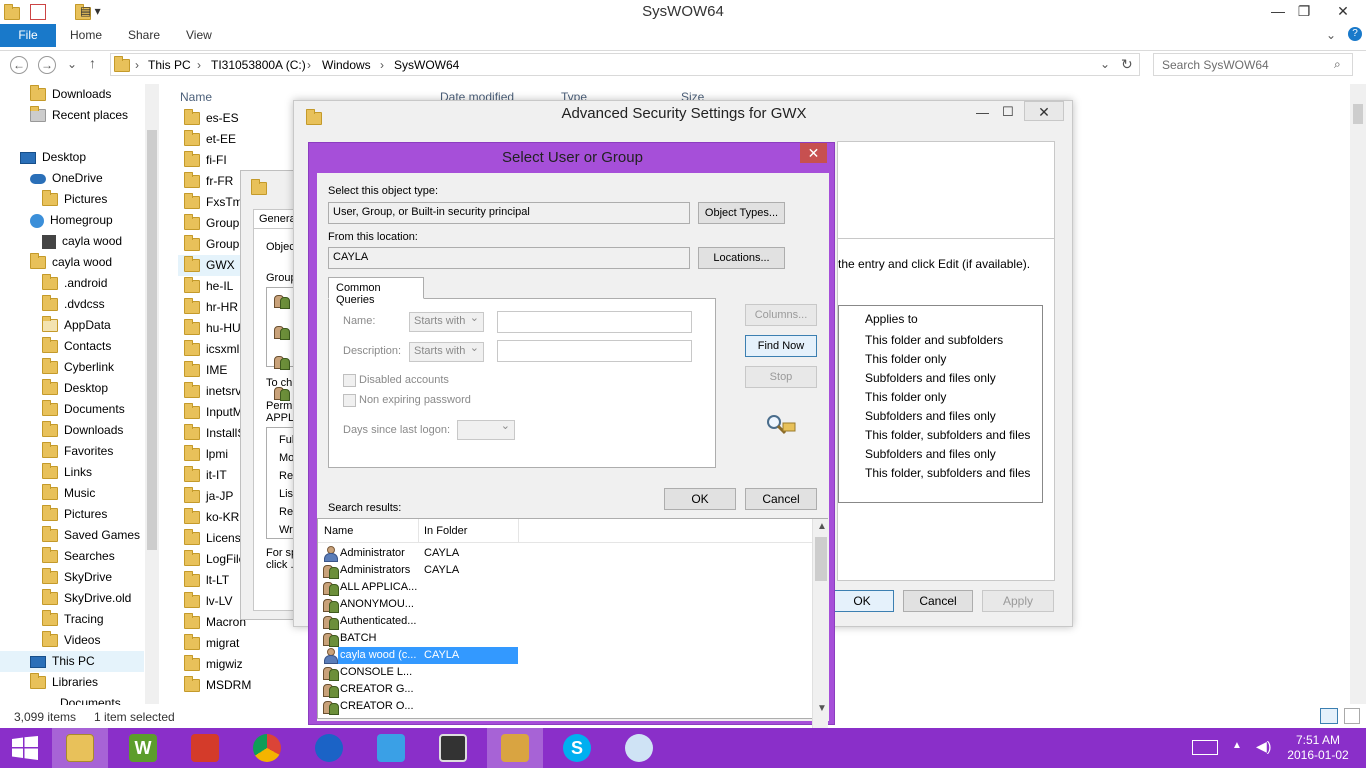 This screenshot has width=1366, height=768. What do you see at coordinates (72, 94) in the screenshot?
I see `nav-item-downloads: Downloads` at bounding box center [72, 94].